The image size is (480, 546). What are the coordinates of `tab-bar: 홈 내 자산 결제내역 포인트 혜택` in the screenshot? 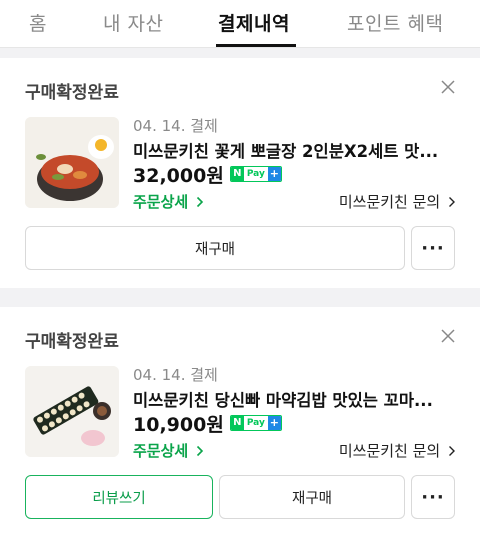 It's located at (240, 24).